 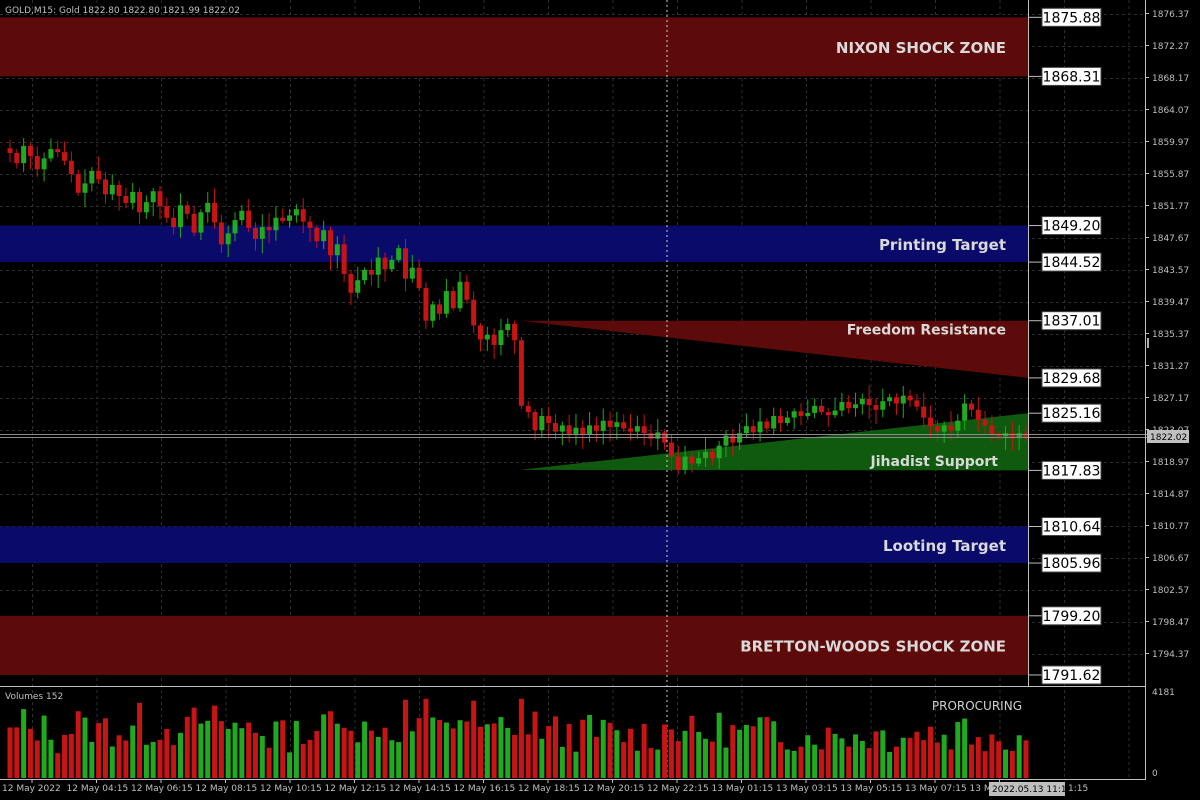 What do you see at coordinates (514, 244) in the screenshot?
I see `zone-rect` at bounding box center [514, 244].